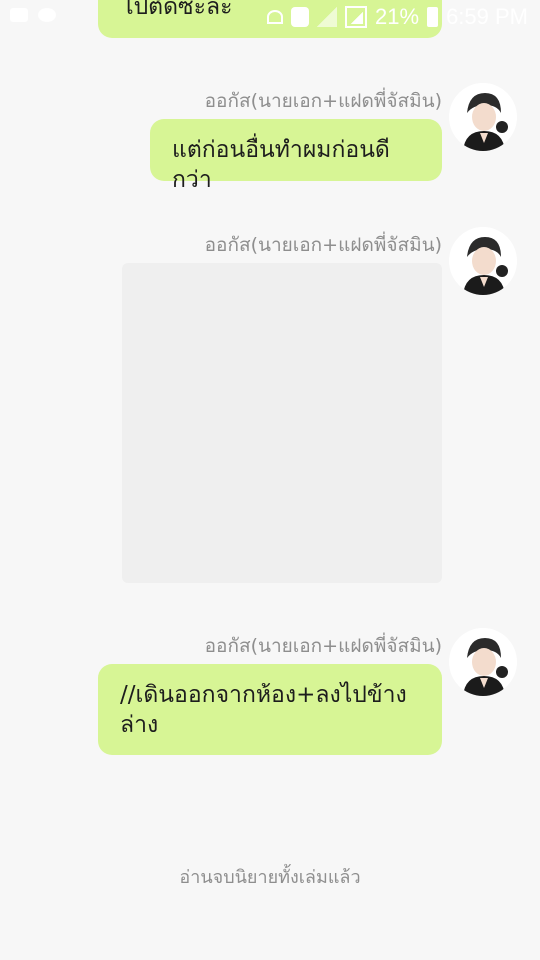  Describe the element at coordinates (487, 16) in the screenshot. I see `status-time: 6:59 PM` at that location.